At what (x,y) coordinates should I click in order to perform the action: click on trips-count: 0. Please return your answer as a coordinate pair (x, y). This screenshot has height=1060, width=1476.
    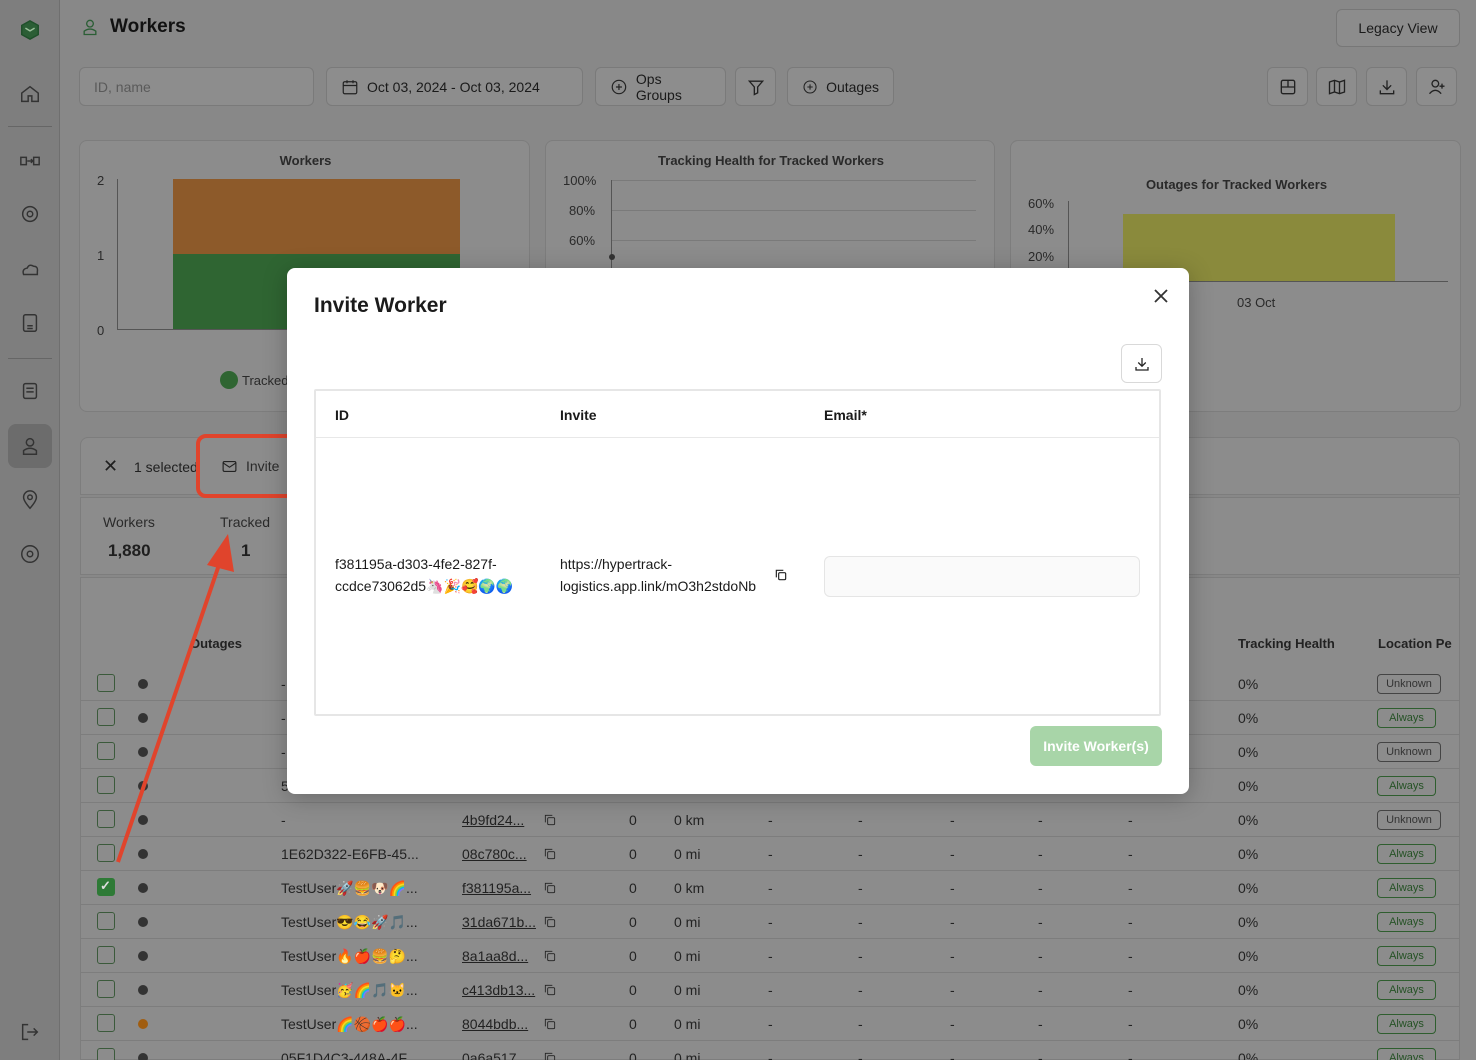
    Looking at the image, I should click on (633, 854).